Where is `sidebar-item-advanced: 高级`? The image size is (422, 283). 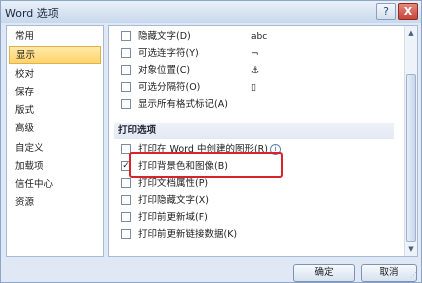
sidebar-item-advanced: 高级 is located at coordinates (55, 129).